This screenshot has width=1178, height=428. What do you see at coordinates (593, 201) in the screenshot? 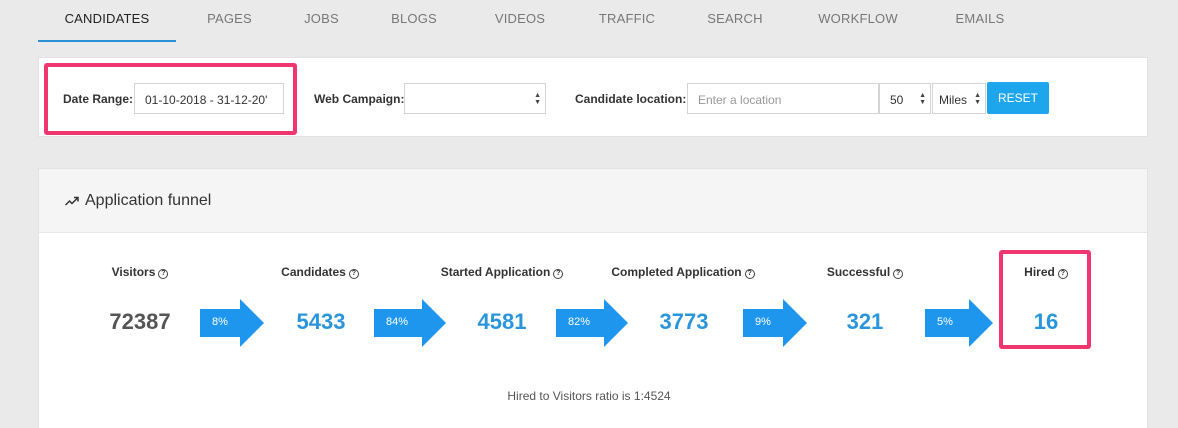
I see `panel-header: Application funnel` at bounding box center [593, 201].